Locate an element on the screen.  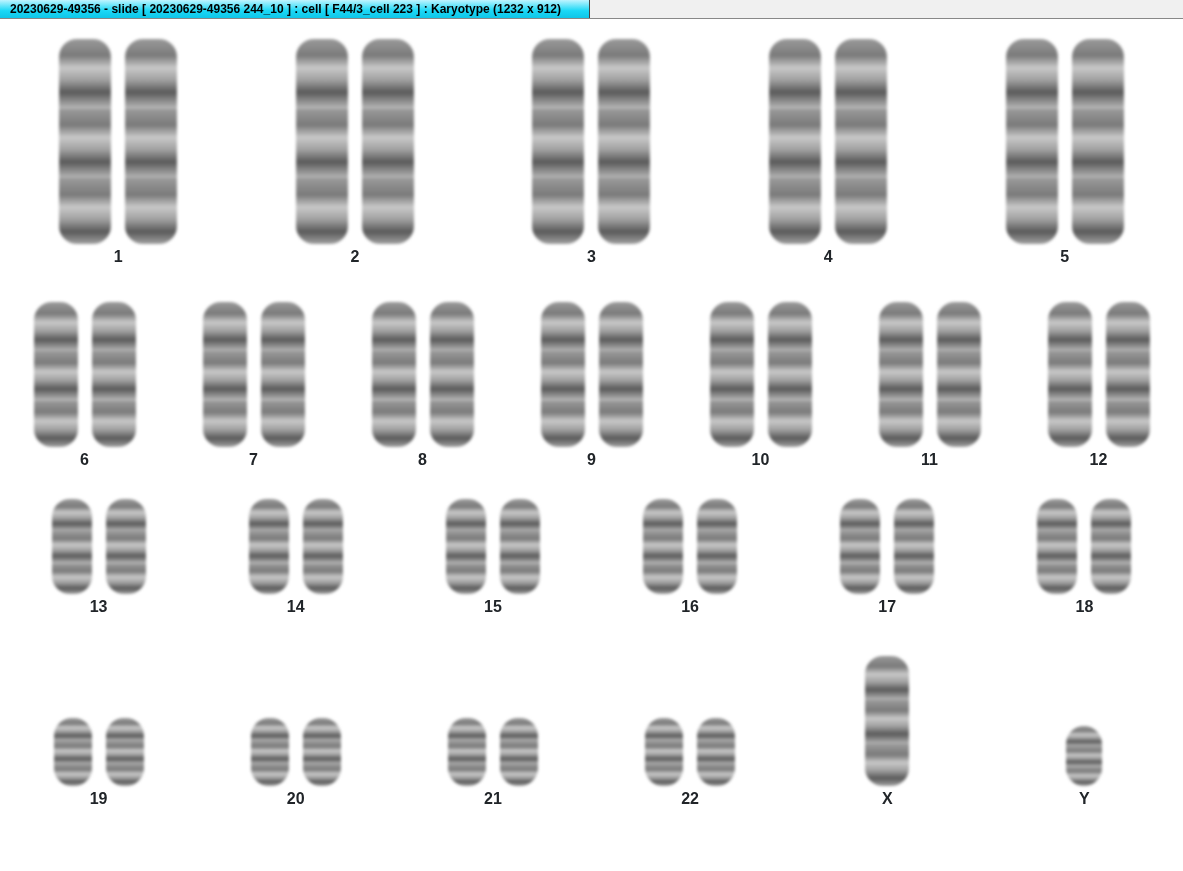
chromosome-label: X is located at coordinates (887, 799).